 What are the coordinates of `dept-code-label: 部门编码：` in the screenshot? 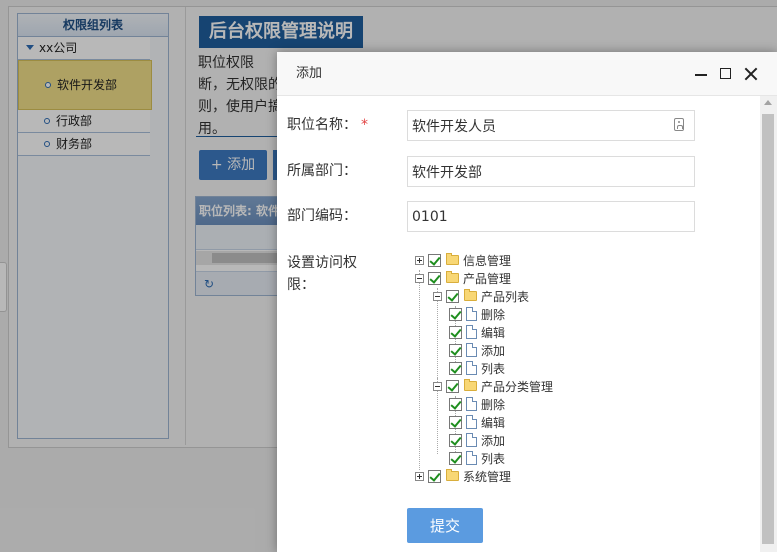 It's located at (322, 216).